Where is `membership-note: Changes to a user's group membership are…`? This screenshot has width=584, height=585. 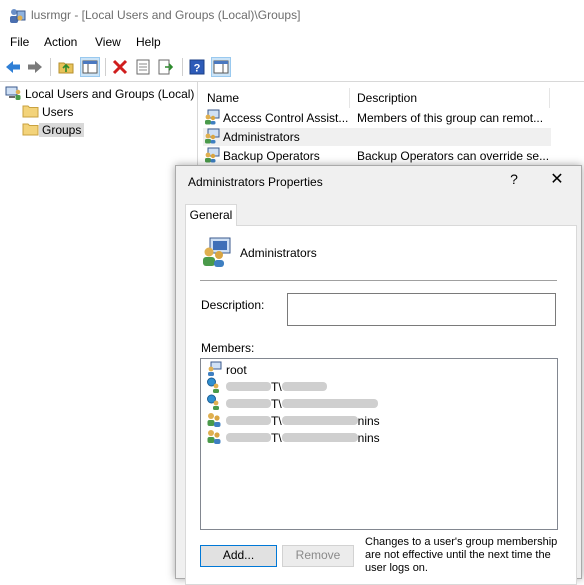 membership-note: Changes to a user's group membership are… is located at coordinates (461, 555).